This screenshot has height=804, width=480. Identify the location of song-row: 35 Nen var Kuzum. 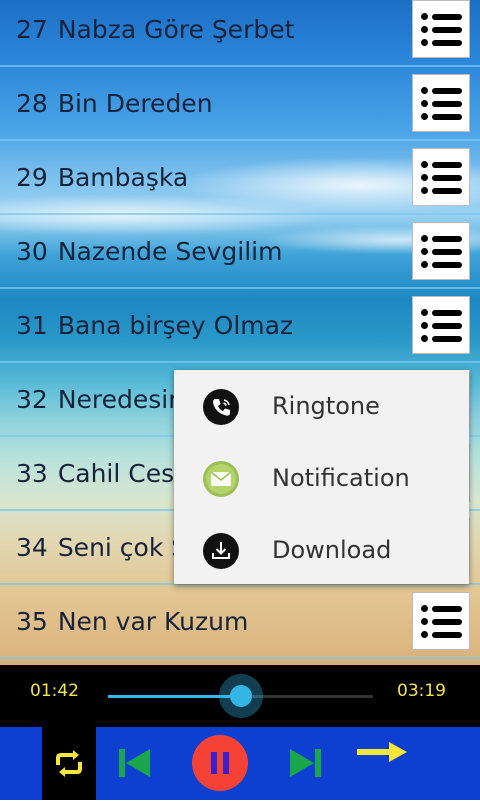
(240, 622).